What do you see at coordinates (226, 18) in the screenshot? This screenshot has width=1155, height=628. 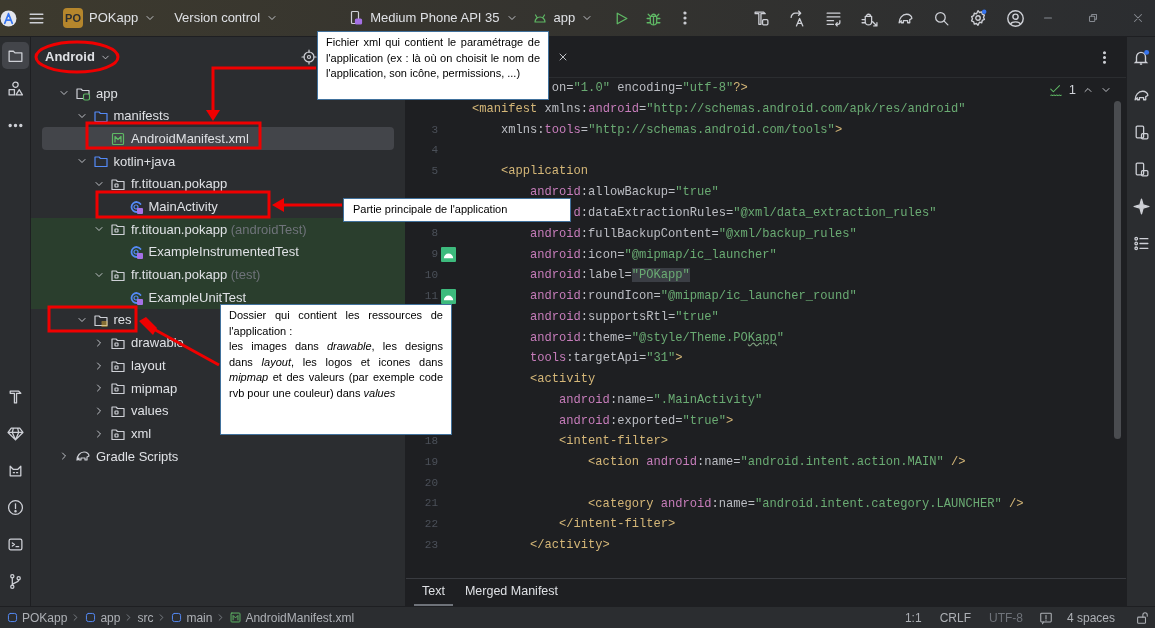 I see `version-control-menu: Version control` at bounding box center [226, 18].